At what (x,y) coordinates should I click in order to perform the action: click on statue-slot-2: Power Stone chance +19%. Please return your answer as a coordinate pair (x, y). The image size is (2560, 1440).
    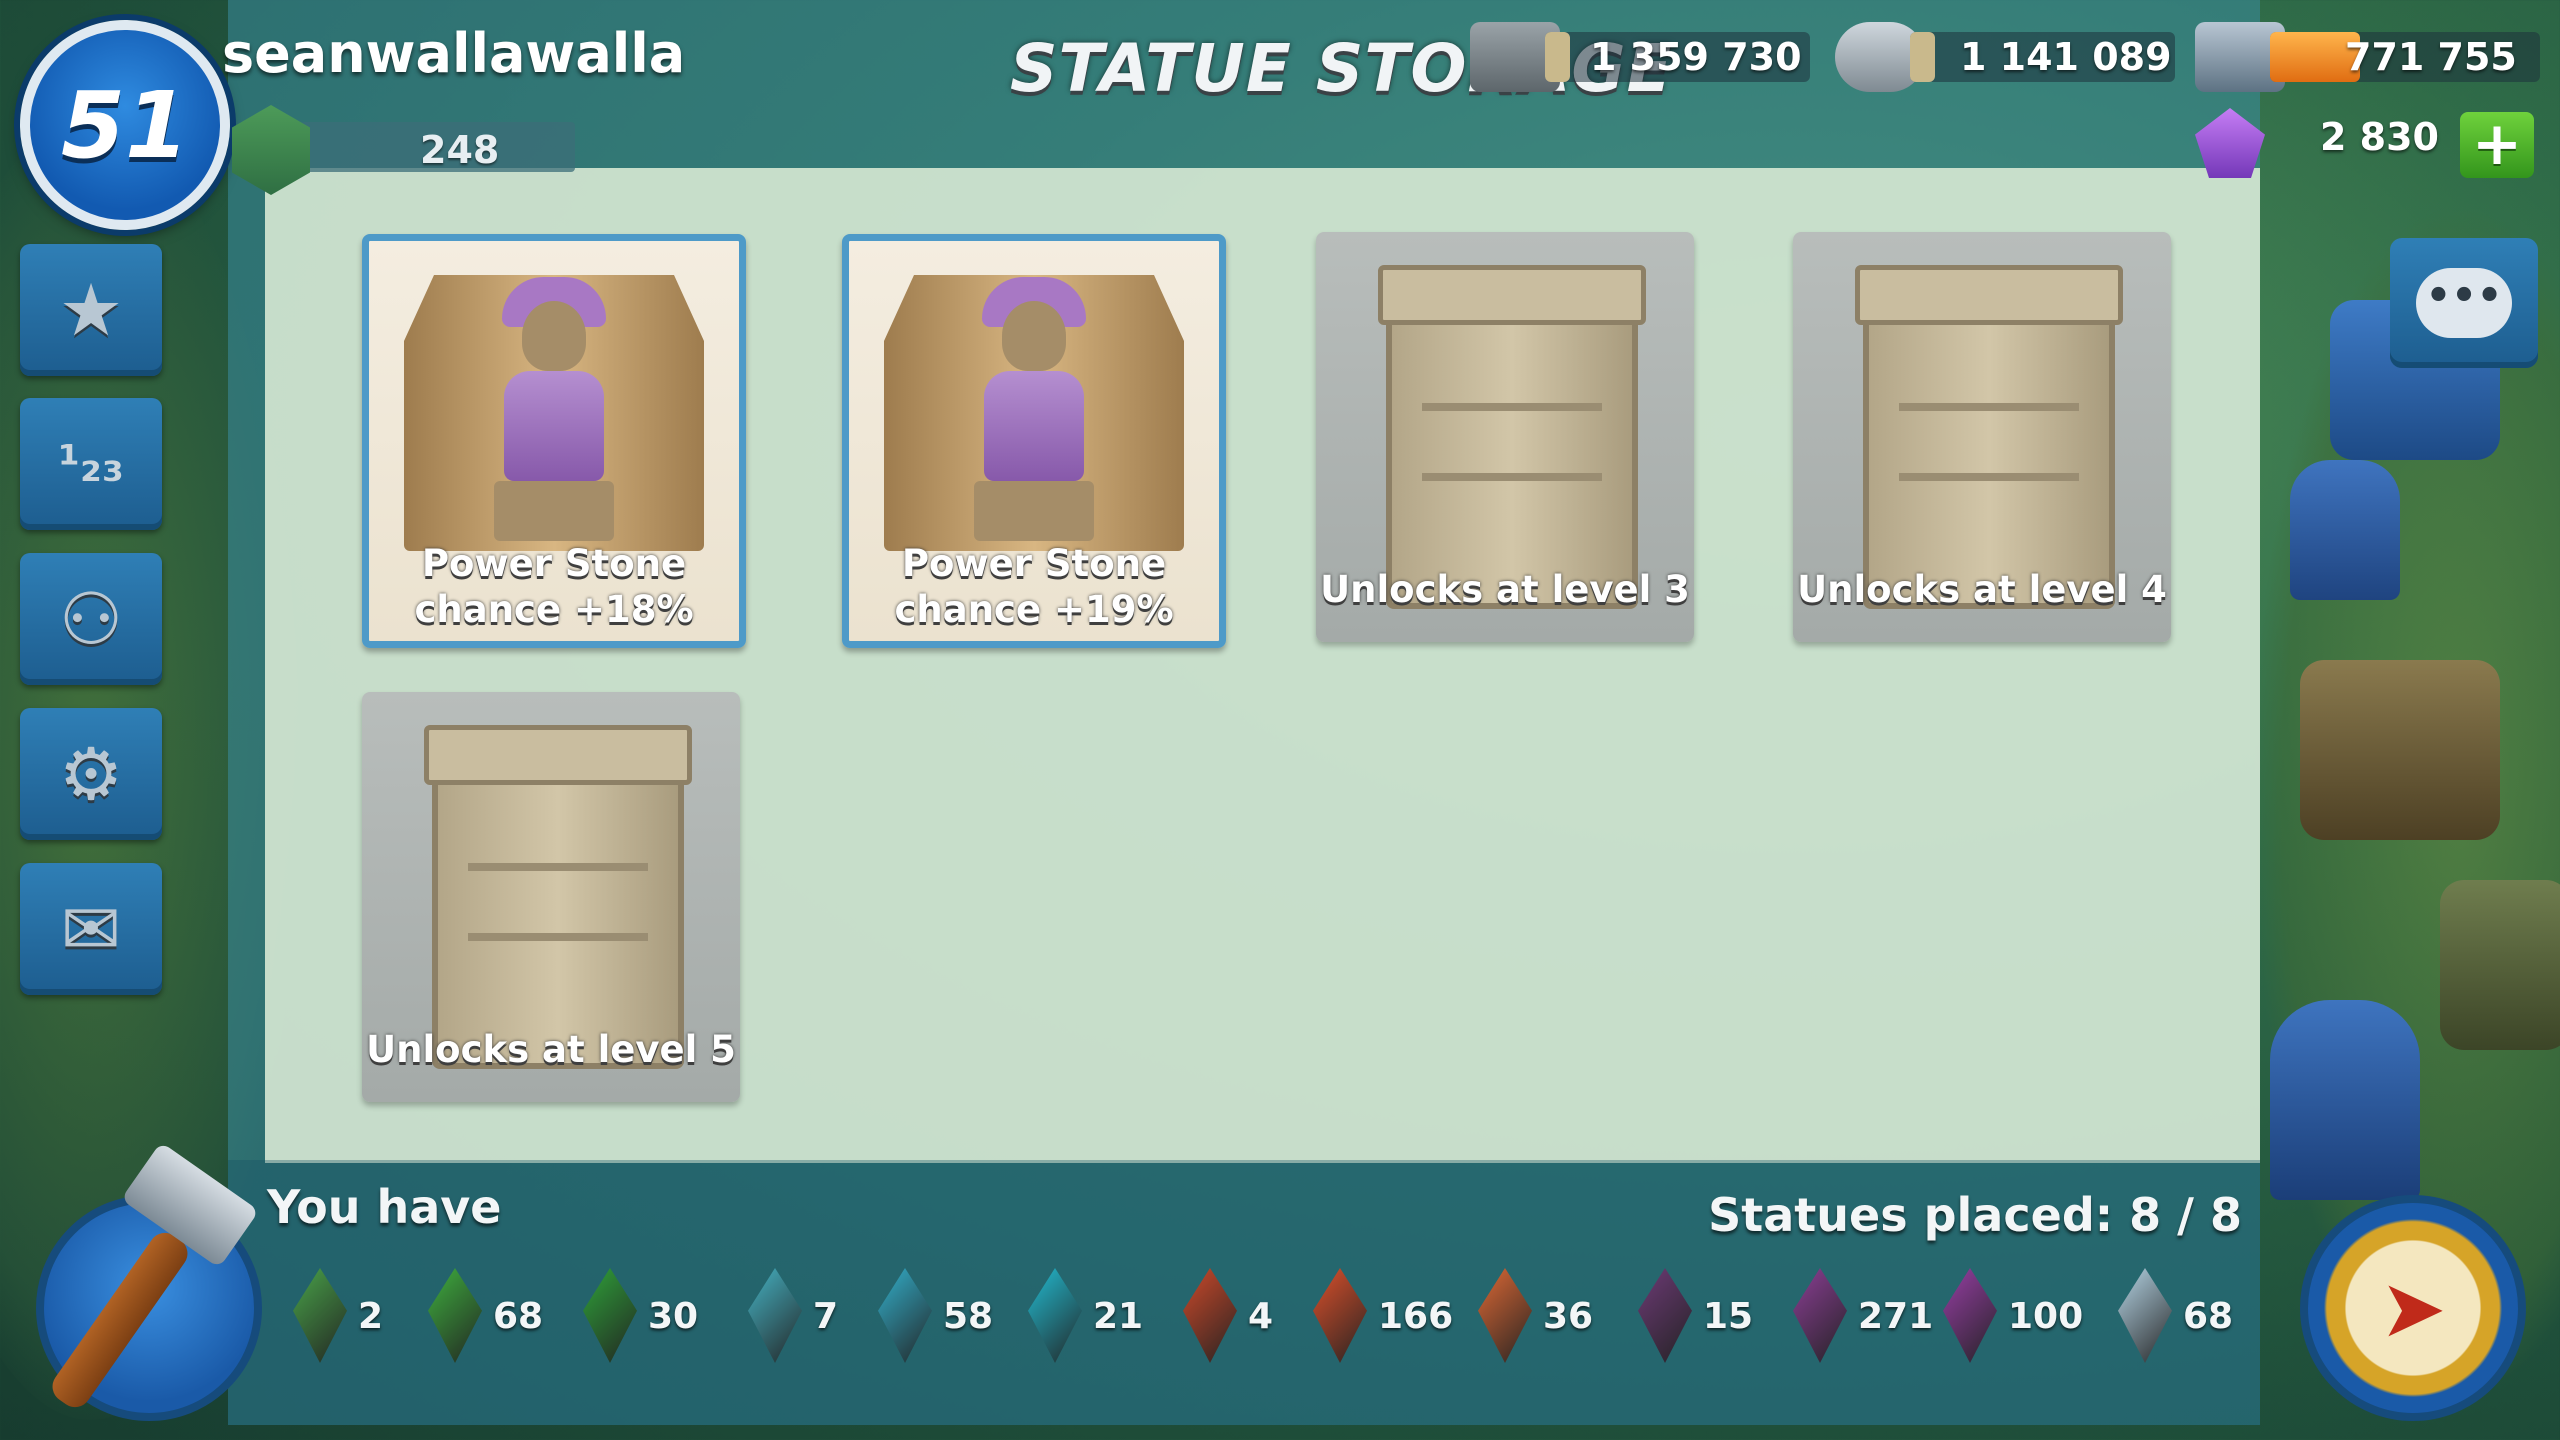
    Looking at the image, I should click on (1034, 441).